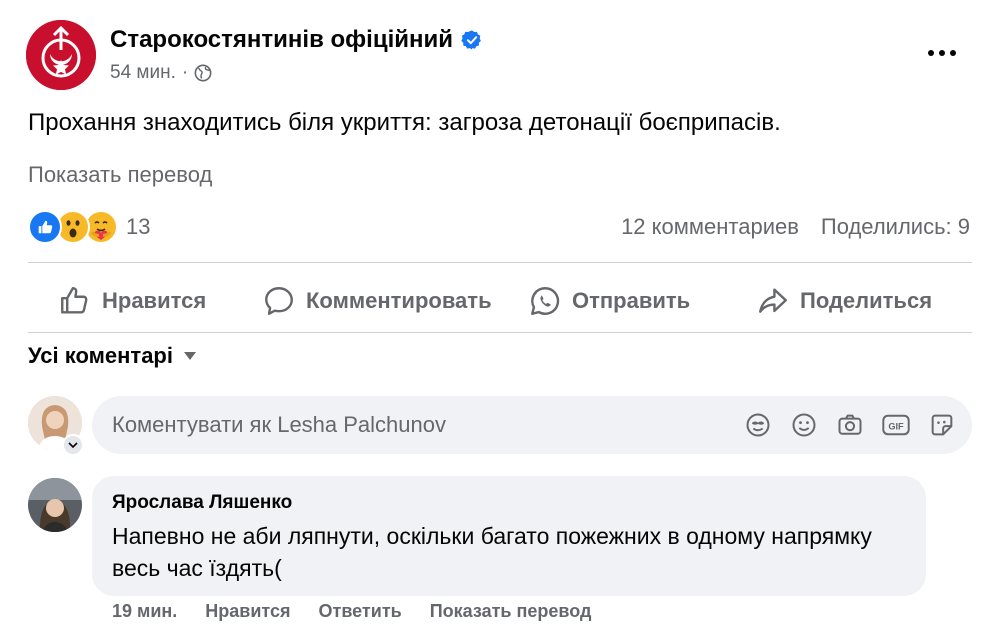 The image size is (1000, 629). I want to click on more-options-button, so click(942, 53).